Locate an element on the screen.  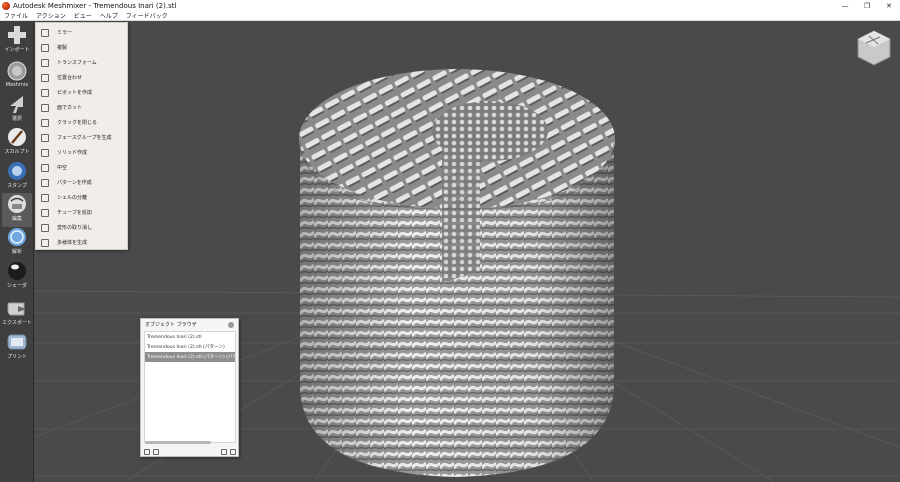
close-cracks-icon is located at coordinates (45, 122).